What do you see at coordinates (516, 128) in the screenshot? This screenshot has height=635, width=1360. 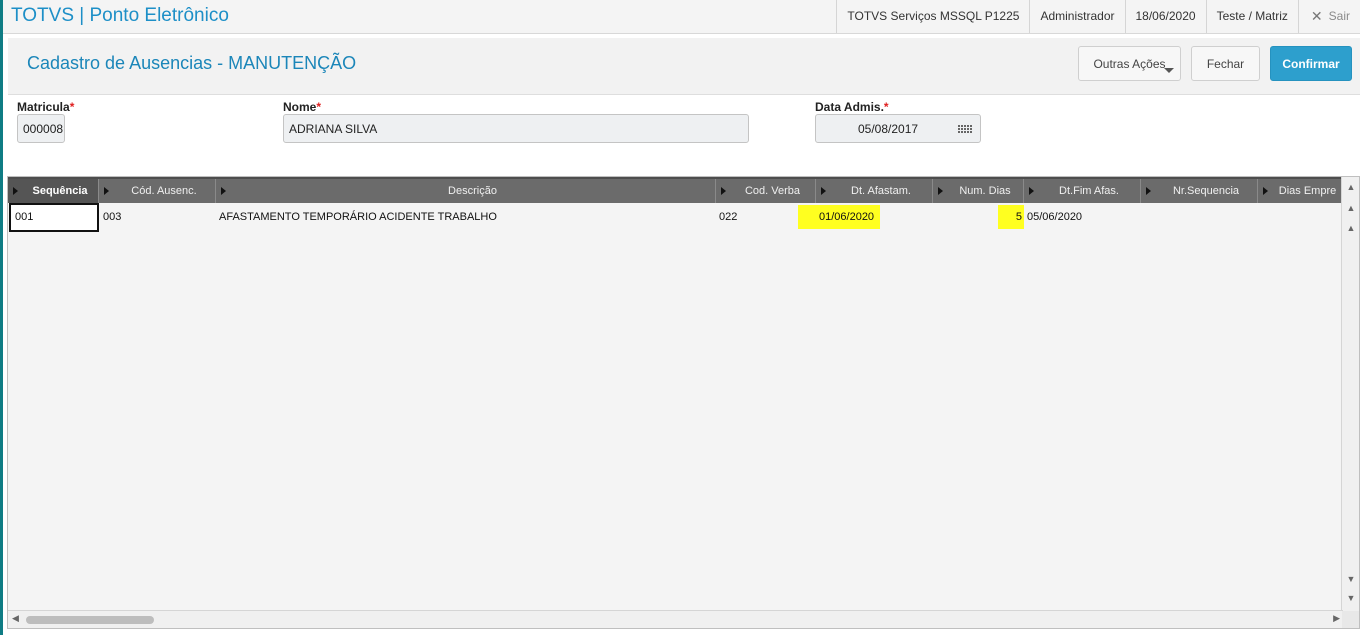 I see `nome-field: ADRIANA SILVA` at bounding box center [516, 128].